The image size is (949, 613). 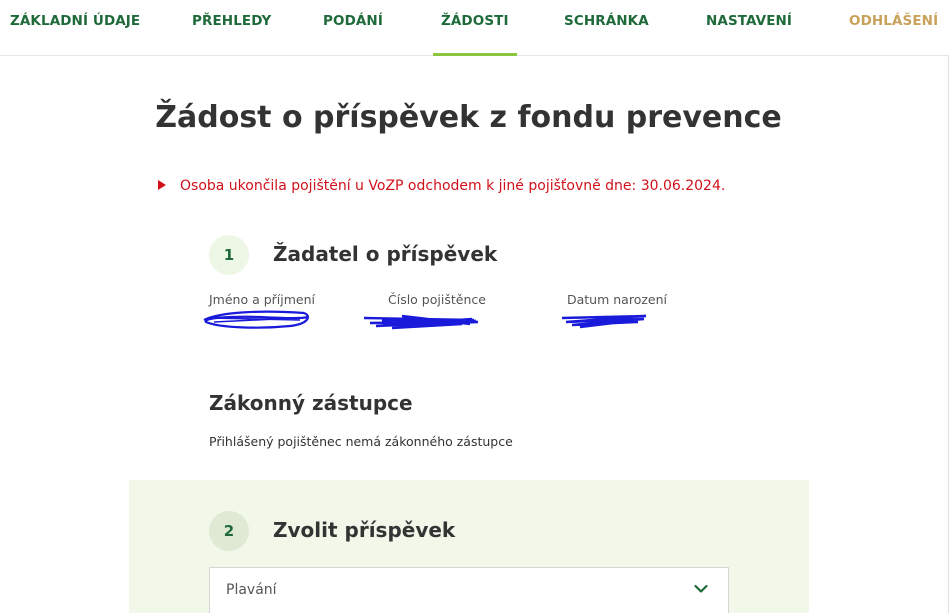 I want to click on redacted-birth-date-value, so click(x=604, y=321).